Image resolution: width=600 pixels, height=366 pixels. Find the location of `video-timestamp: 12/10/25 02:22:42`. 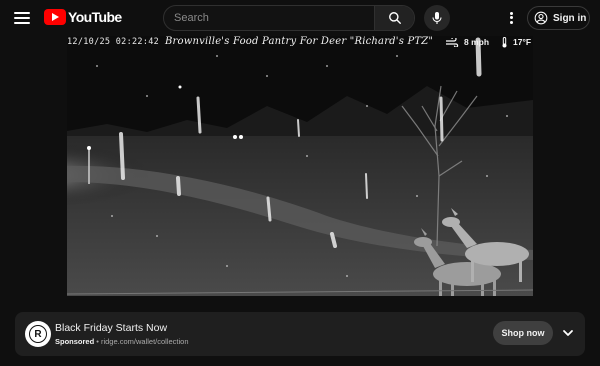

video-timestamp: 12/10/25 02:22:42 is located at coordinates (113, 42).